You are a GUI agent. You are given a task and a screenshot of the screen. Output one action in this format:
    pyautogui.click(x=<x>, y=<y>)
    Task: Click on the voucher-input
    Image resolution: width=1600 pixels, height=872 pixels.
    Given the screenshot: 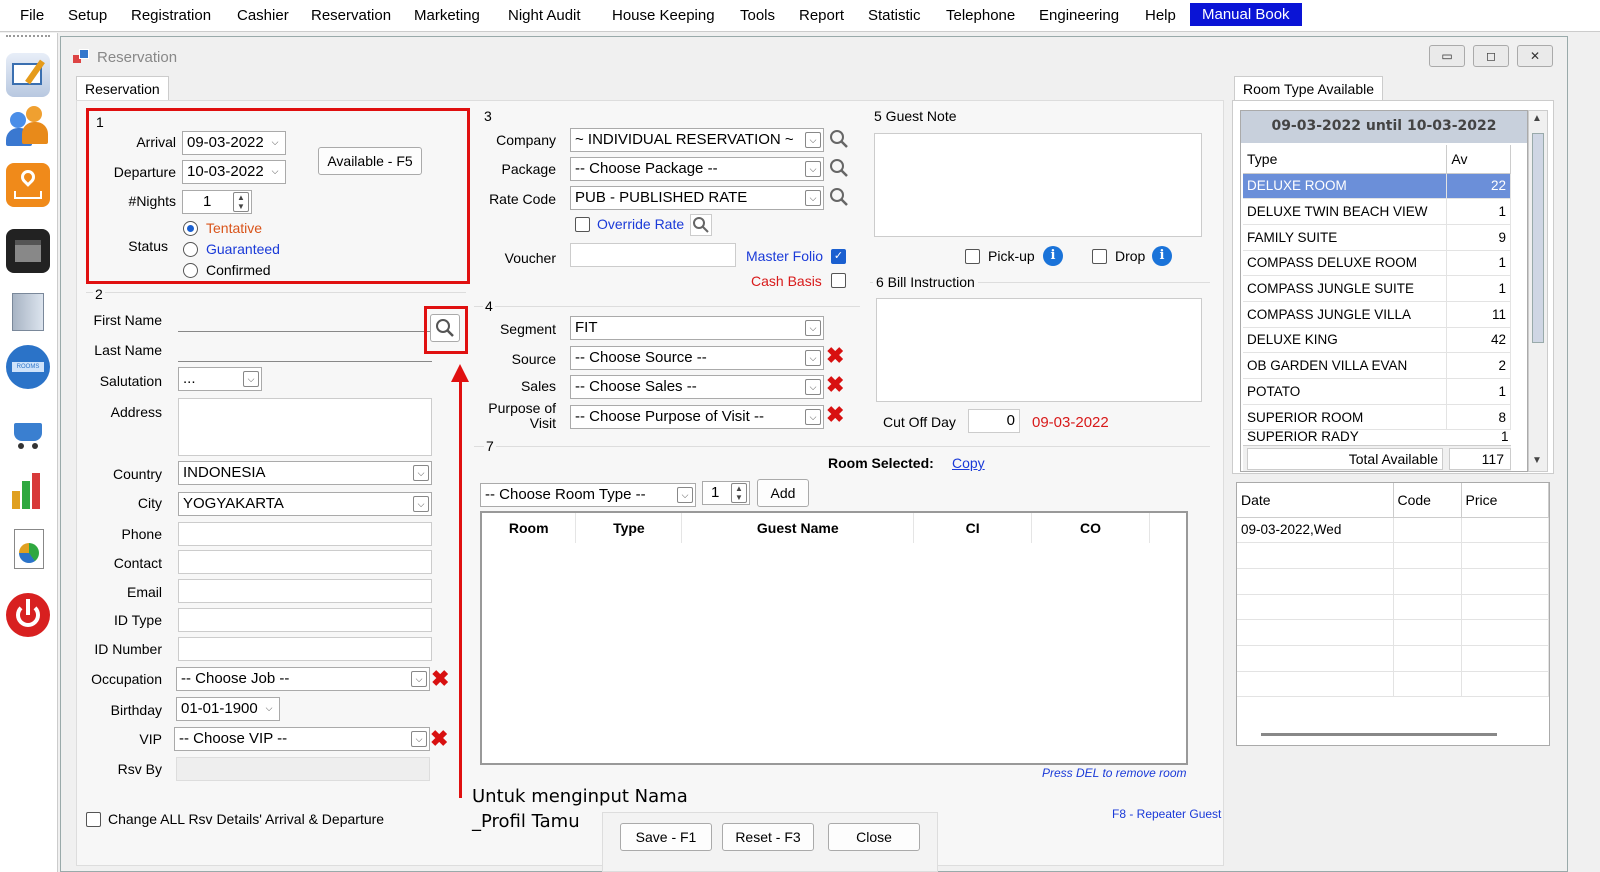 What is the action you would take?
    pyautogui.click(x=653, y=255)
    